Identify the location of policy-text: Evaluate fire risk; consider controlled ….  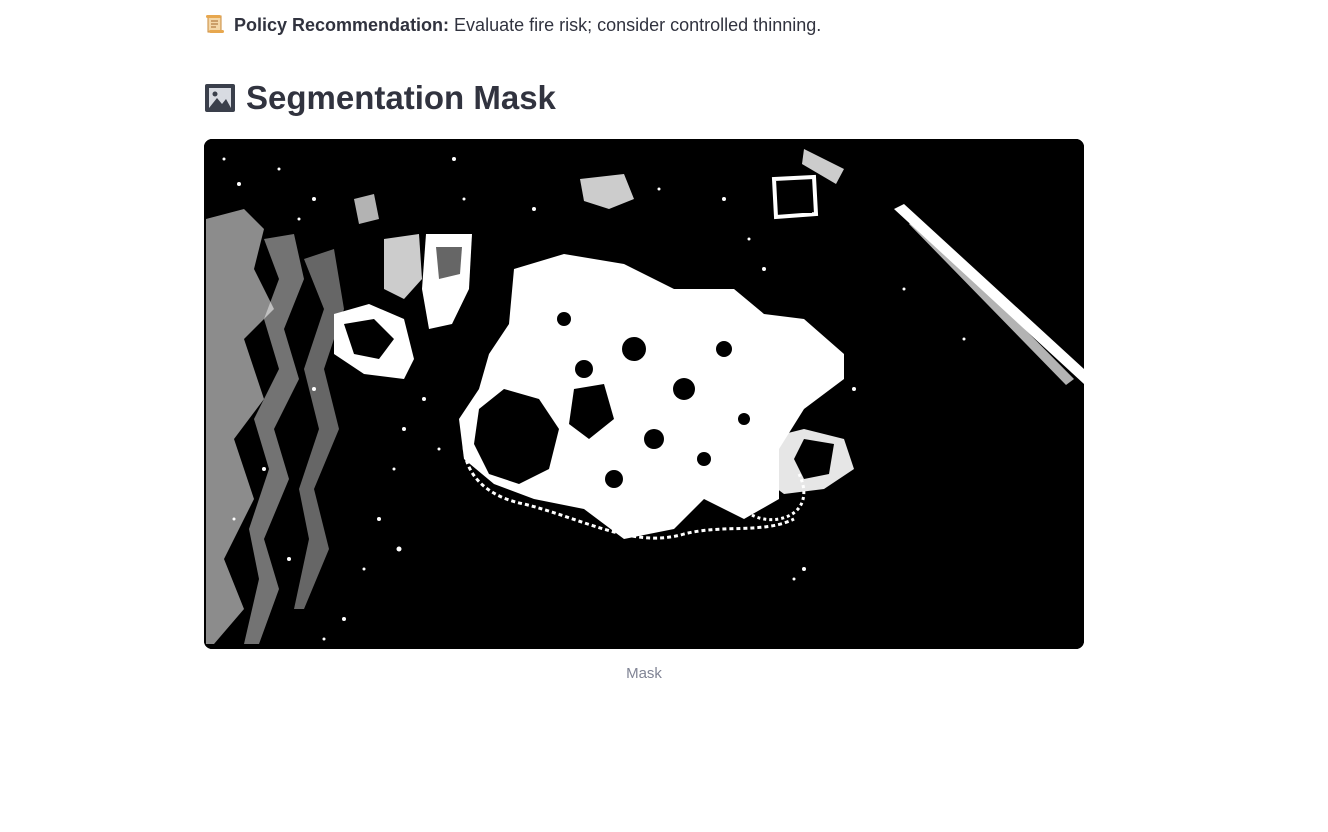
(635, 25).